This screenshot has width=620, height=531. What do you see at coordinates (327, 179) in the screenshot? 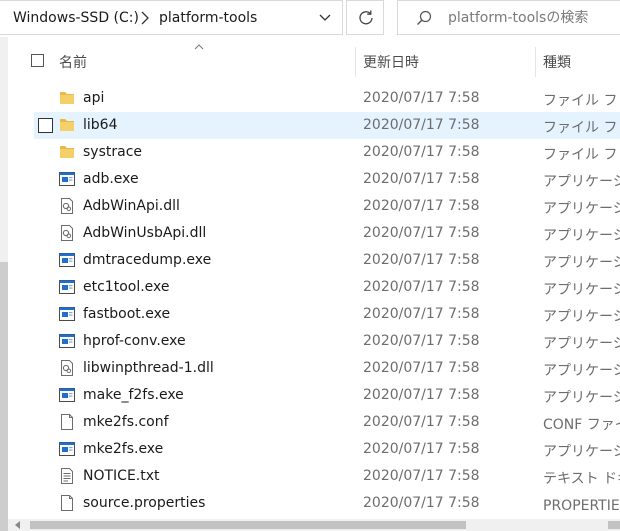
I see `file-row: adb.exe 2020/07/17 7:58 アプリケーション` at bounding box center [327, 179].